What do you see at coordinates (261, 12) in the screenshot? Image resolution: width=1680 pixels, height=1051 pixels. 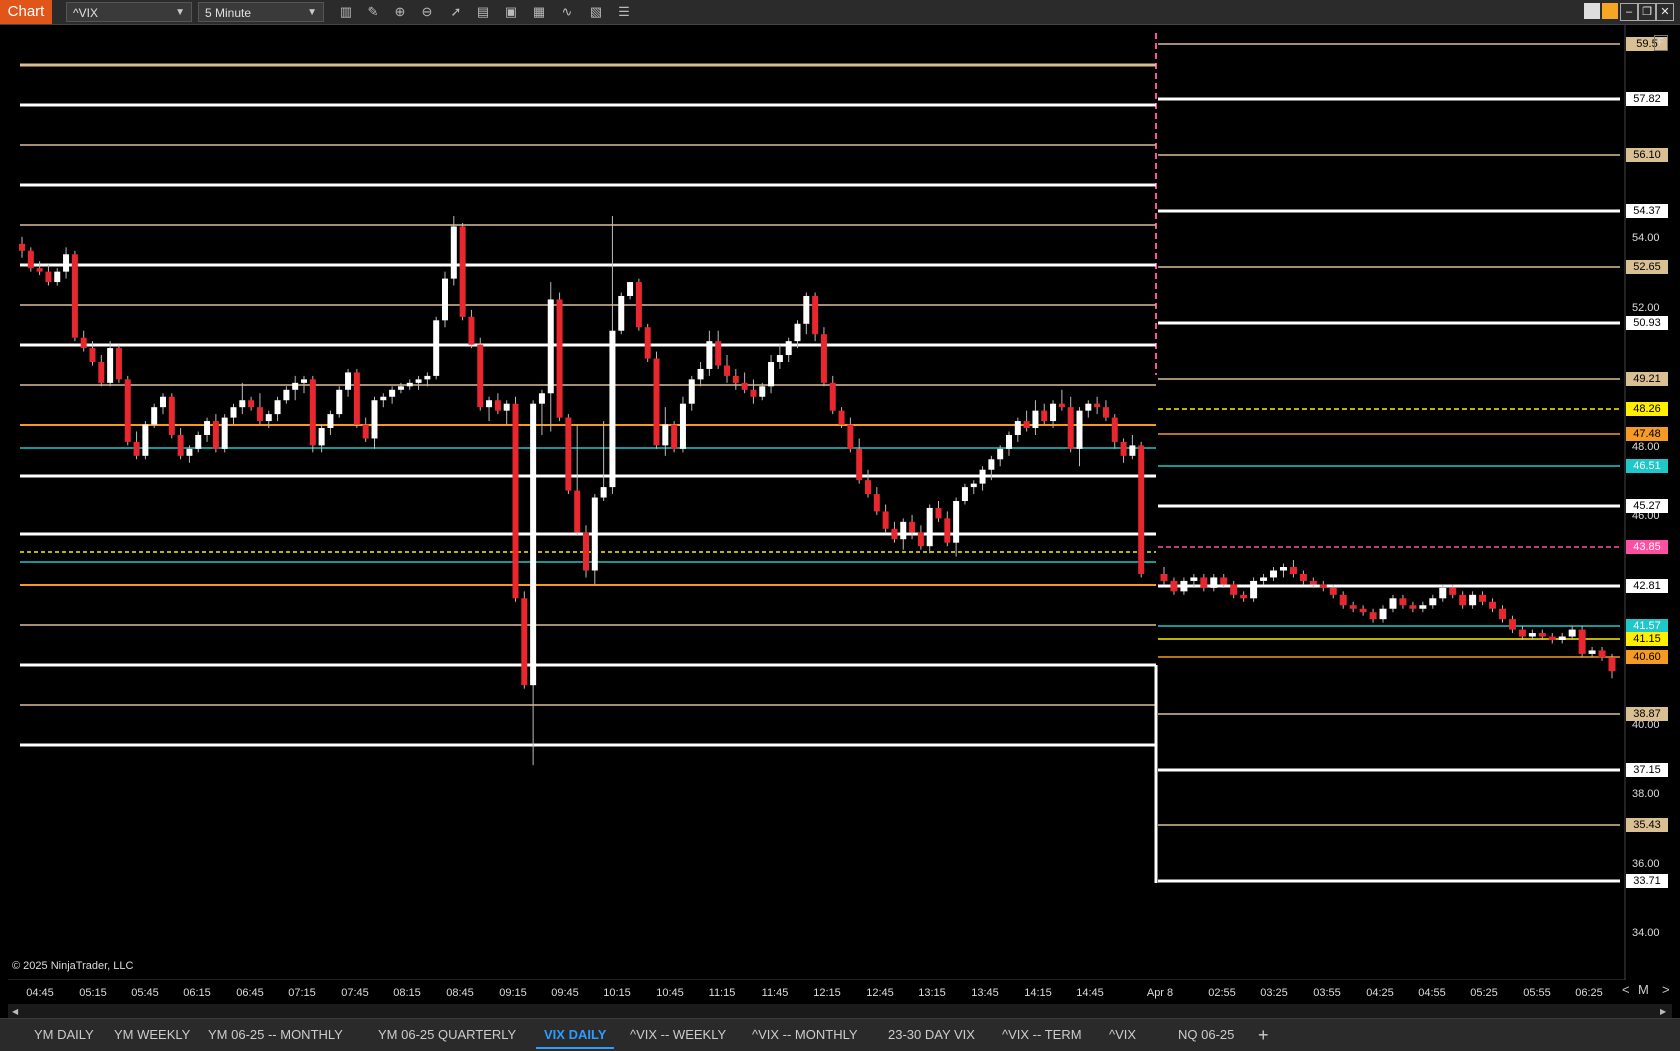 I see `interval-selector: 5 Minute ▼` at bounding box center [261, 12].